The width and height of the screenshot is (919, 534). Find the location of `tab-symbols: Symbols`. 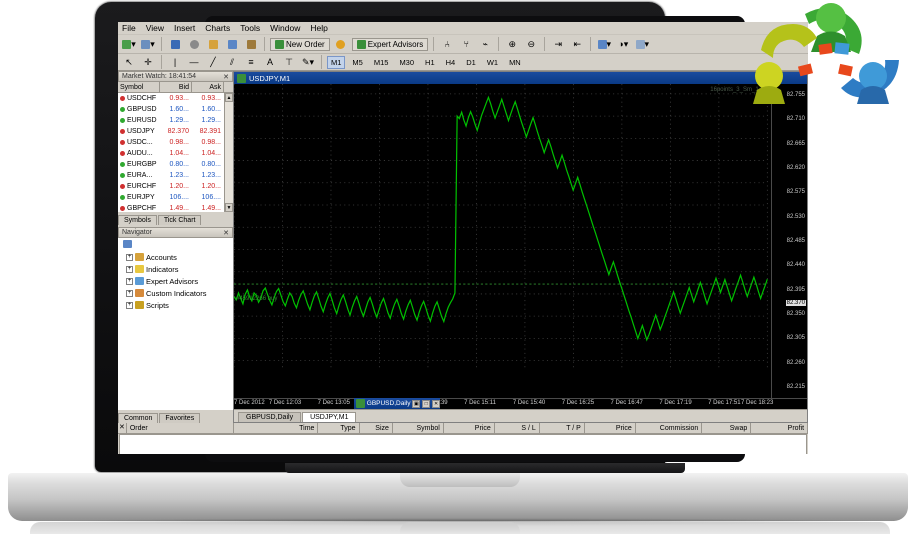

tab-symbols: Symbols is located at coordinates (137, 220).